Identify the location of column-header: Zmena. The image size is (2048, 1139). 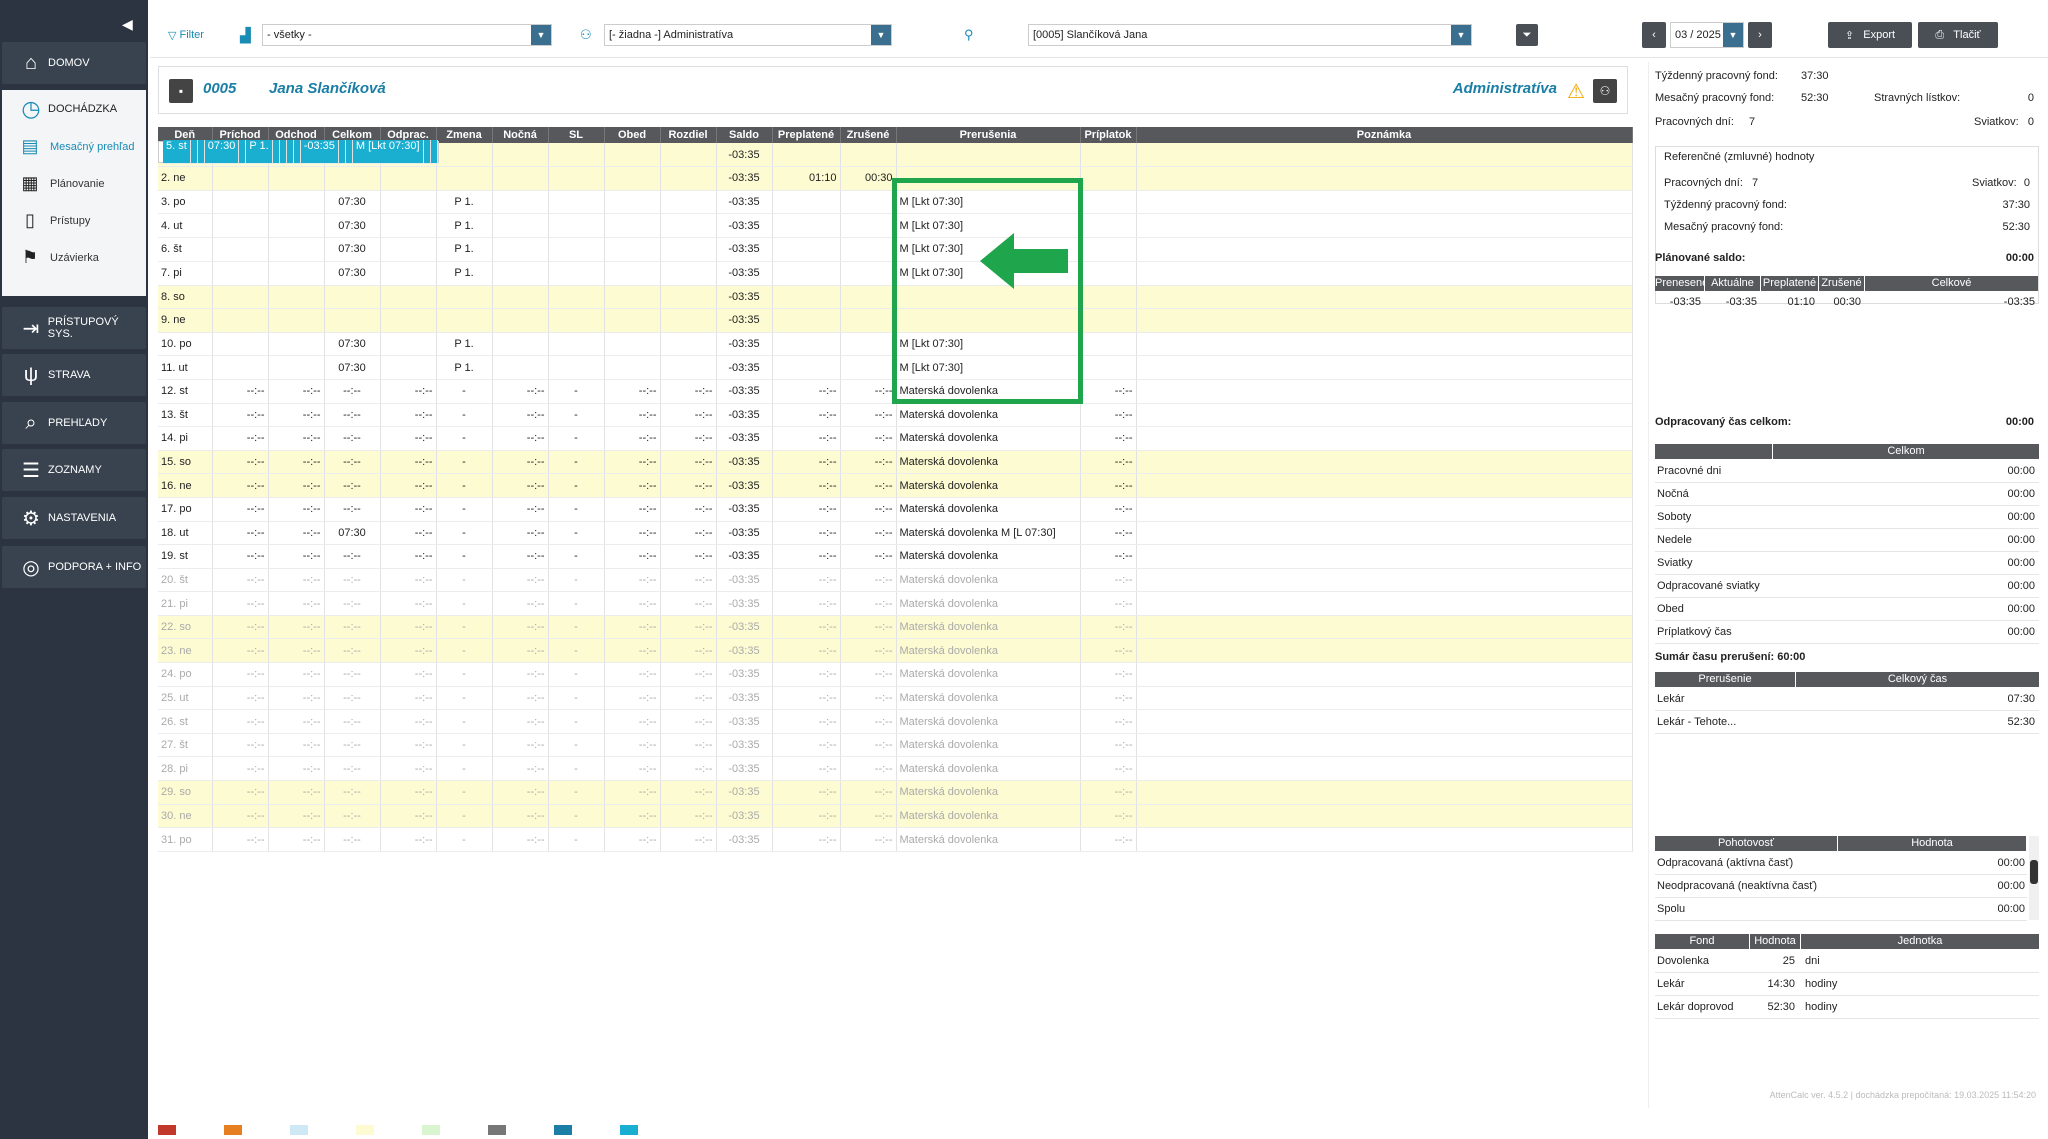
(464, 135).